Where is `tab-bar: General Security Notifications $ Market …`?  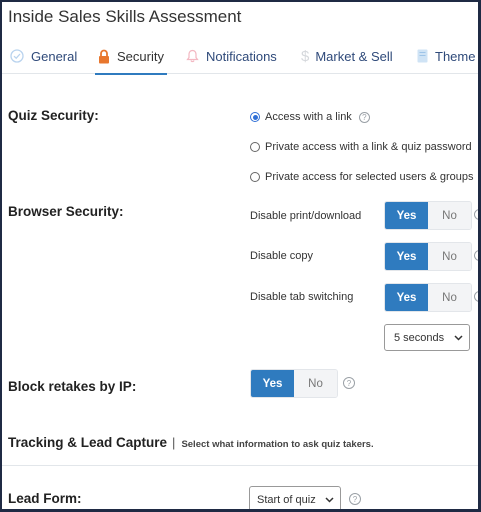
tab-bar: General Security Notifications $ Market … is located at coordinates (240, 56).